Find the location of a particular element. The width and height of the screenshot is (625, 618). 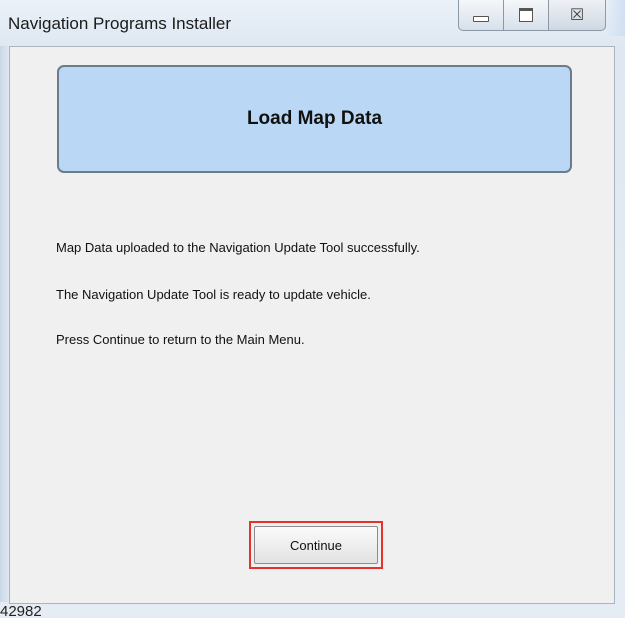

banner-title: Load Map Data is located at coordinates (314, 118).